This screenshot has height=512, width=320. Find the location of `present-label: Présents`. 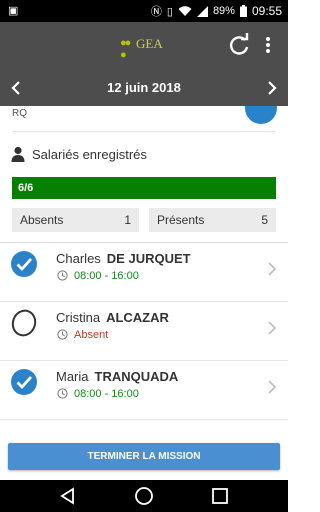

present-label: Présents is located at coordinates (181, 220).